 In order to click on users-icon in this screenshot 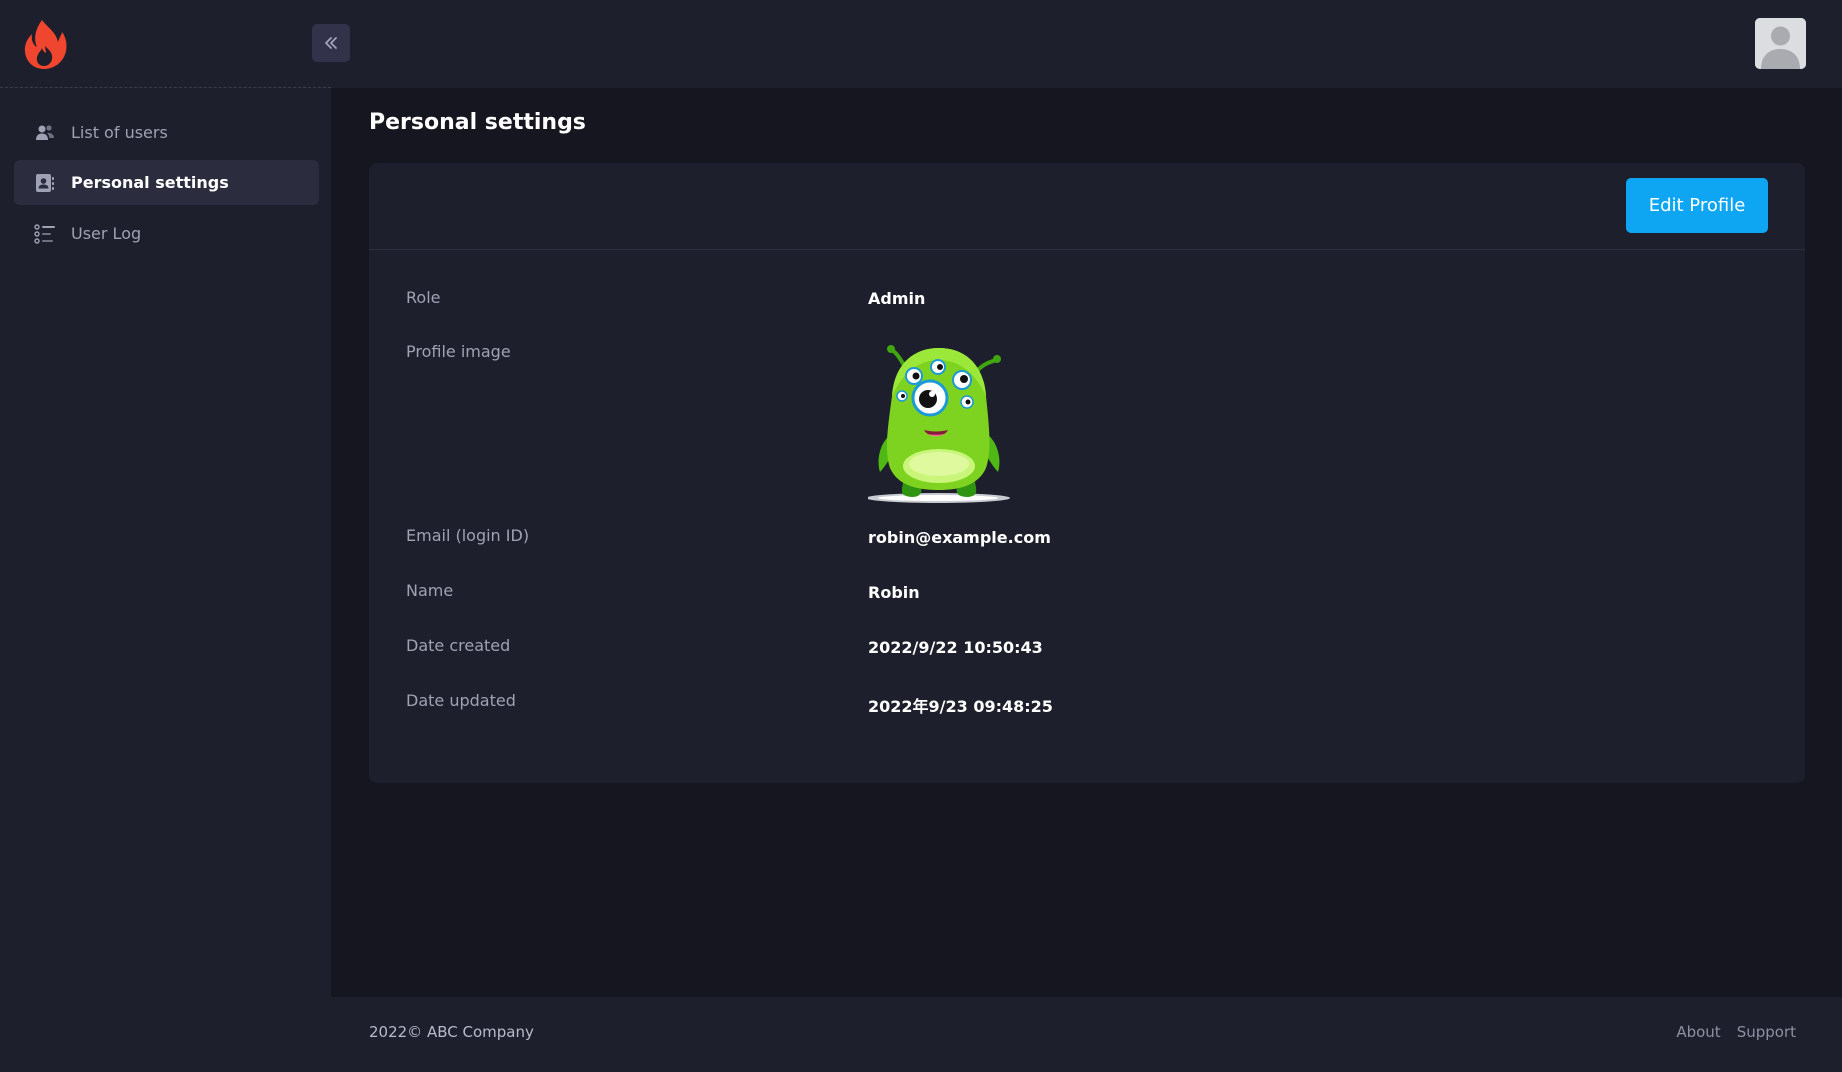, I will do `click(45, 133)`.